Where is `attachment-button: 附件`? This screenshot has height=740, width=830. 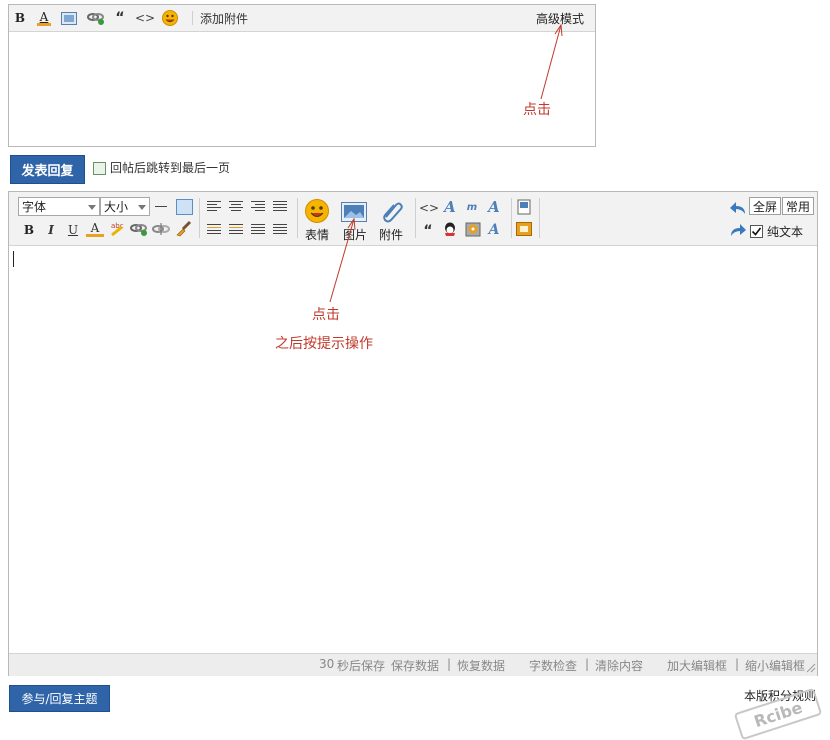
attachment-button: 附件 is located at coordinates (392, 220).